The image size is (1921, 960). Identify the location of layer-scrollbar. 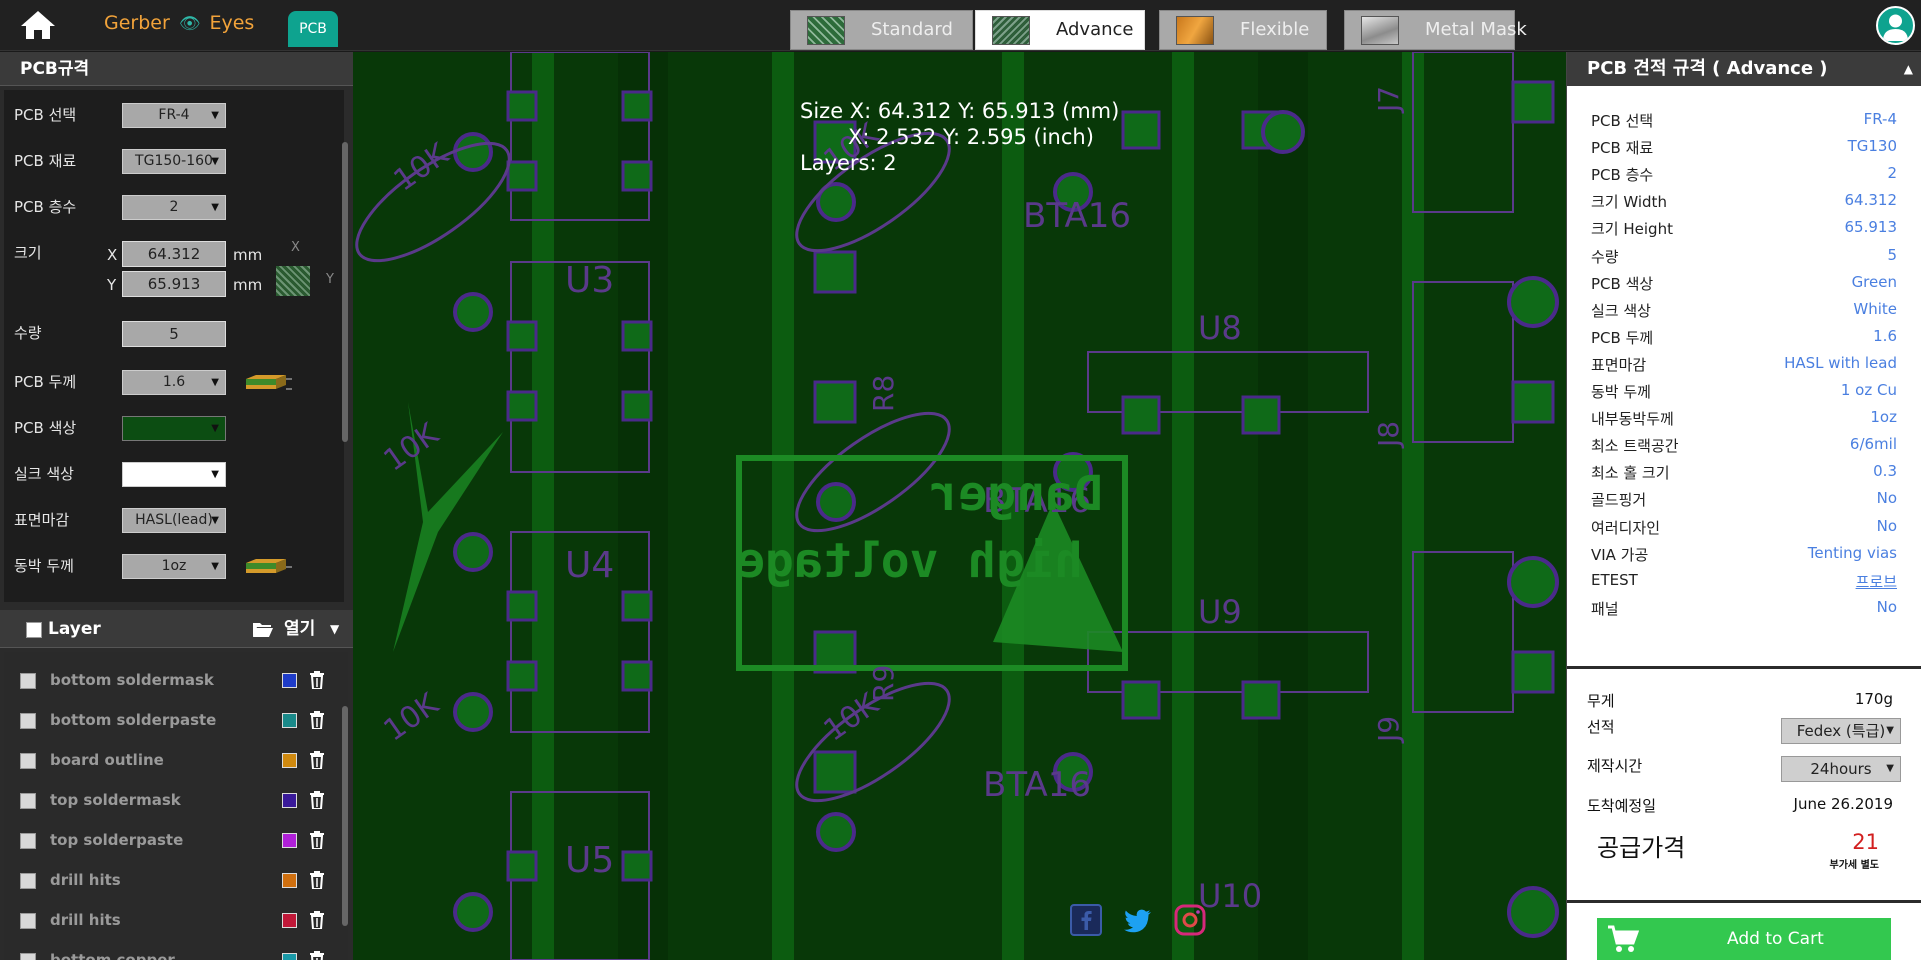
(345, 816).